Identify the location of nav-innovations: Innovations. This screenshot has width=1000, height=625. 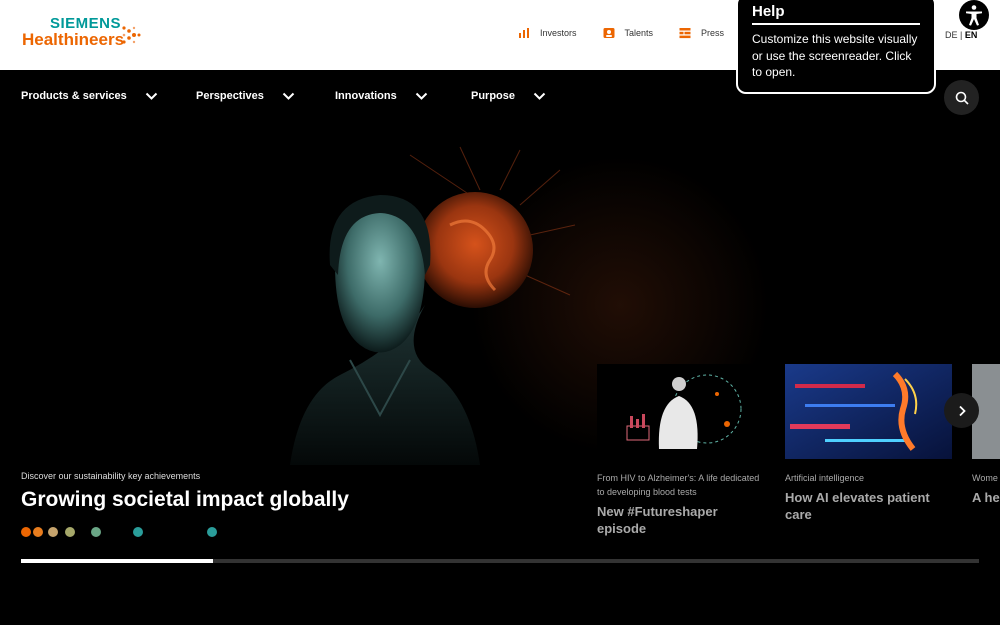
(381, 96).